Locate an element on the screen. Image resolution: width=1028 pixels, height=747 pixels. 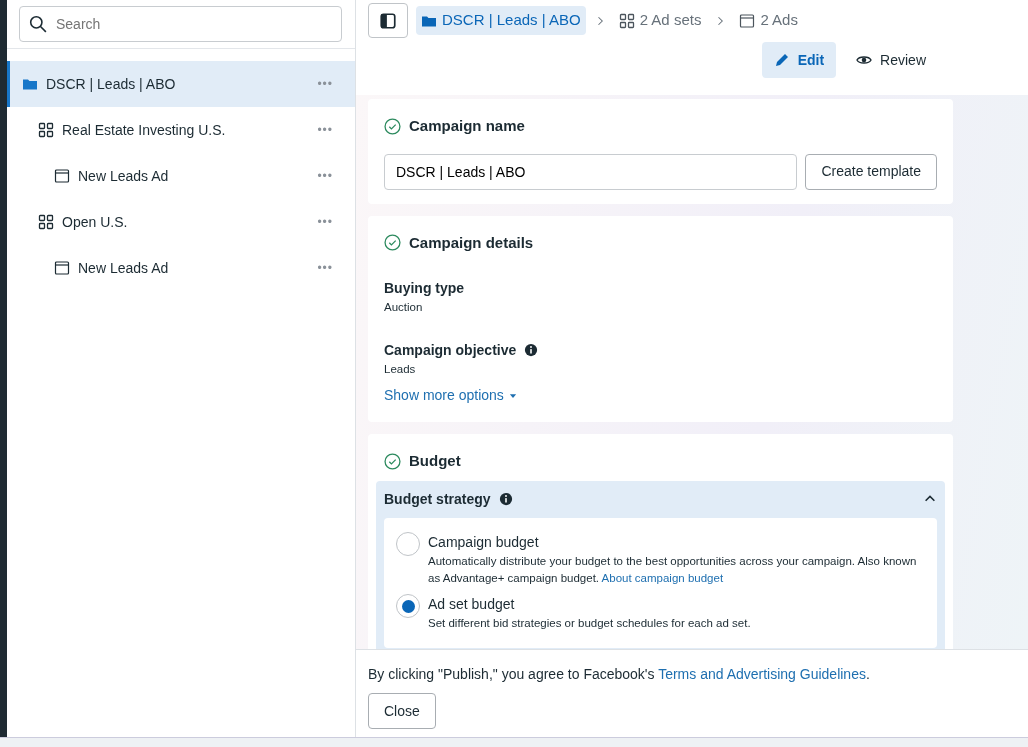
name-field: DSCR | Leads | ABO is located at coordinates (591, 171).